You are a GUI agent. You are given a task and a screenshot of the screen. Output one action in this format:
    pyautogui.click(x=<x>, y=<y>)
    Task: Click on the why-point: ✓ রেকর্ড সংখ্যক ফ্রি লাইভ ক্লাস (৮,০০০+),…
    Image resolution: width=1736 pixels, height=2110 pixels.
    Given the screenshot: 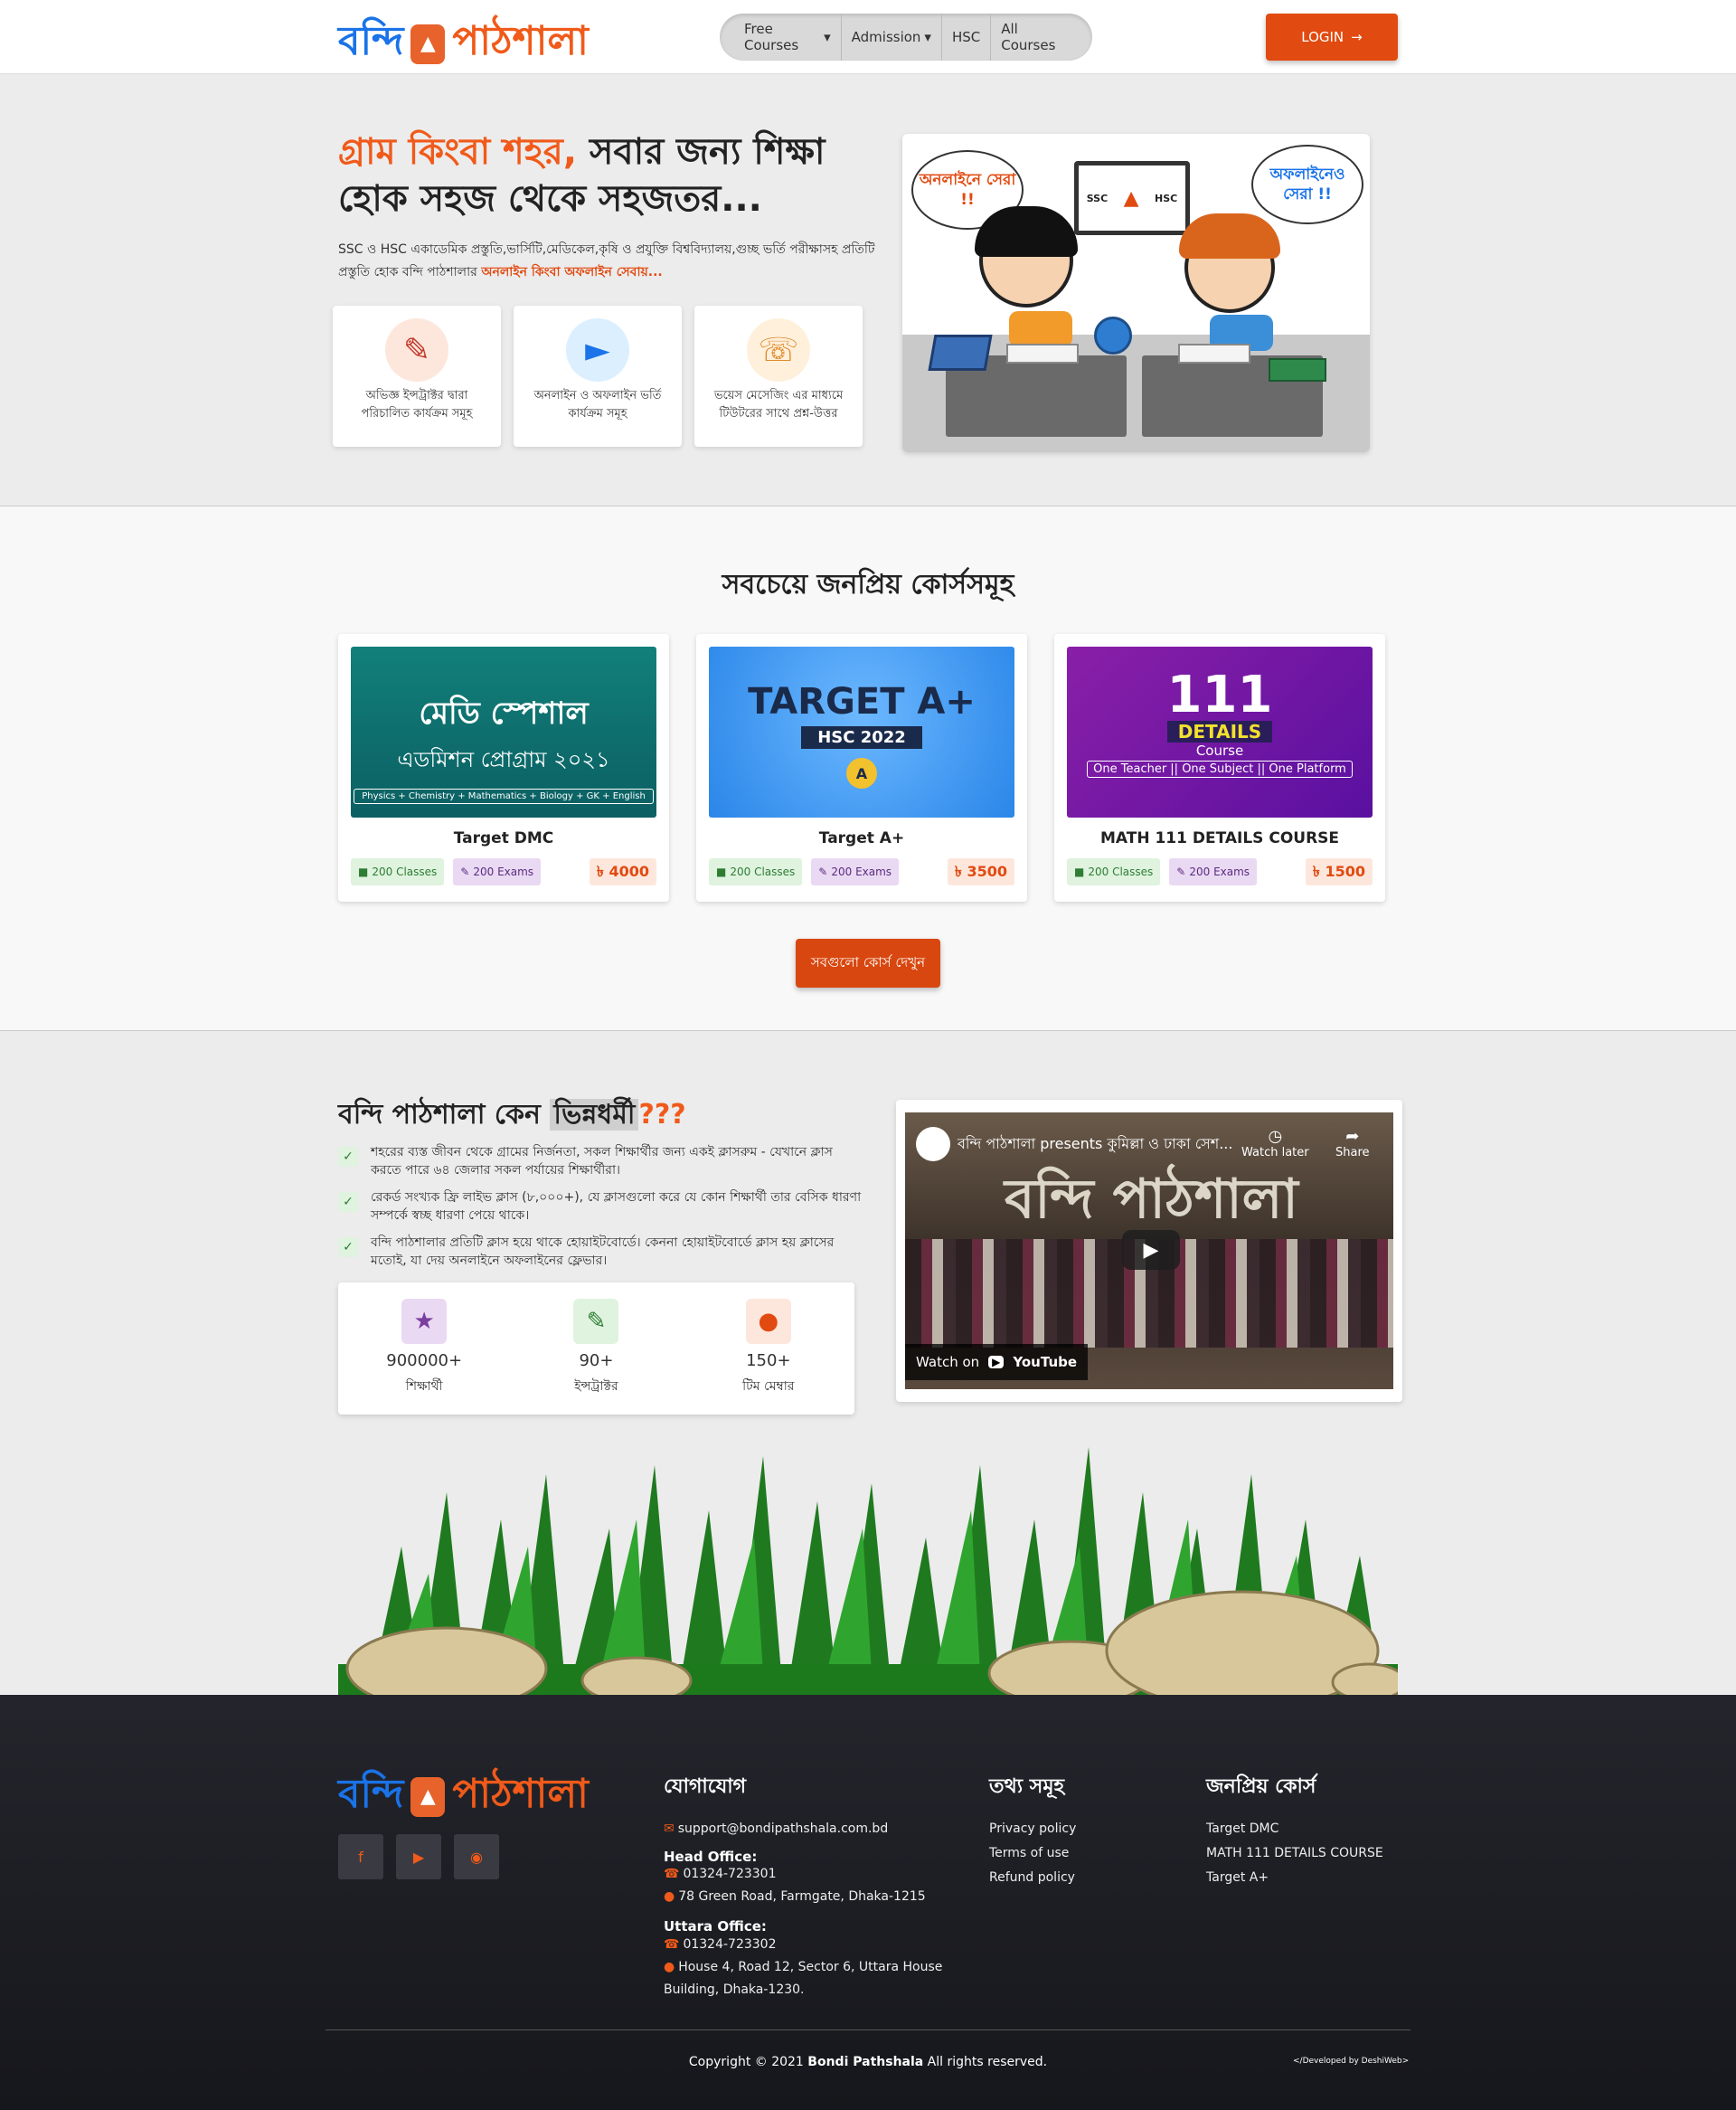 What is the action you would take?
    pyautogui.click(x=601, y=1206)
    